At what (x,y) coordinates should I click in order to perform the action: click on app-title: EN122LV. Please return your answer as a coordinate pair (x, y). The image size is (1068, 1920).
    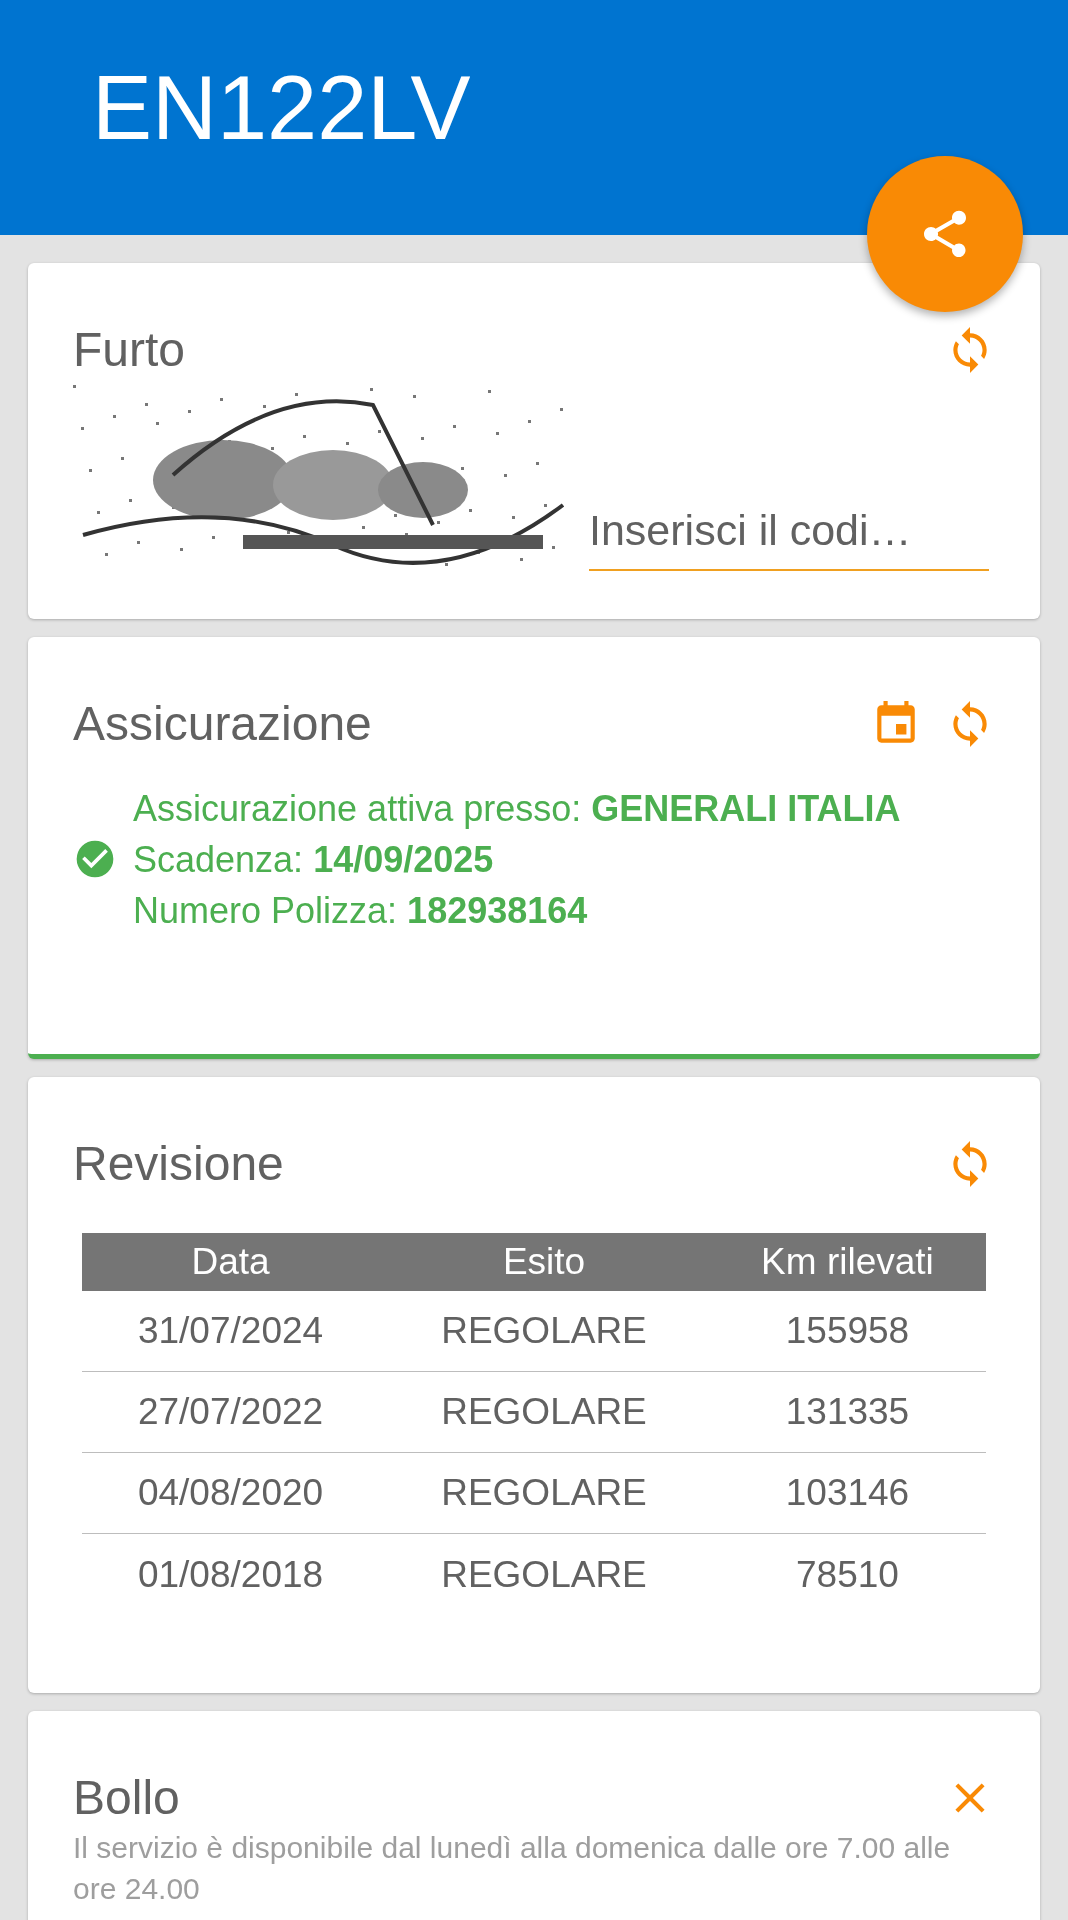
    Looking at the image, I should click on (281, 108).